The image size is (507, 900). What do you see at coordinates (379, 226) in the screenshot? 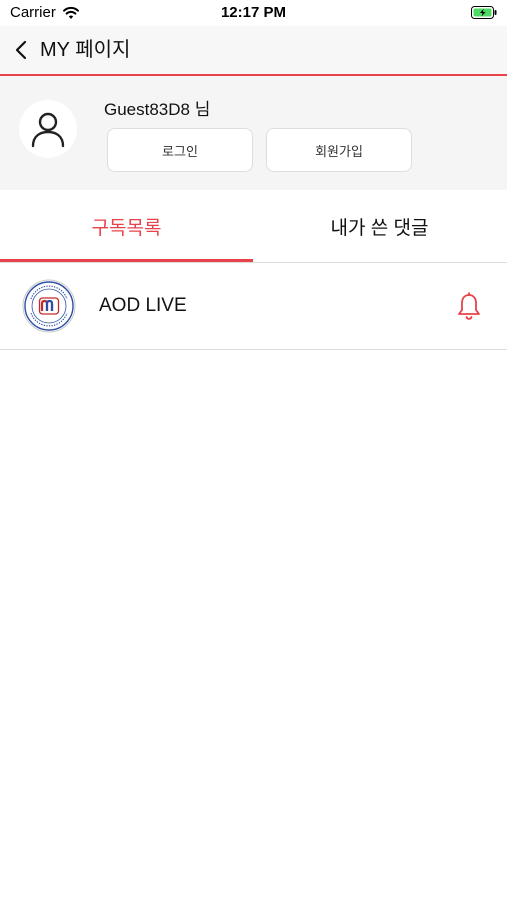
I see `tab-my-comments: 내가 쓴 댓글` at bounding box center [379, 226].